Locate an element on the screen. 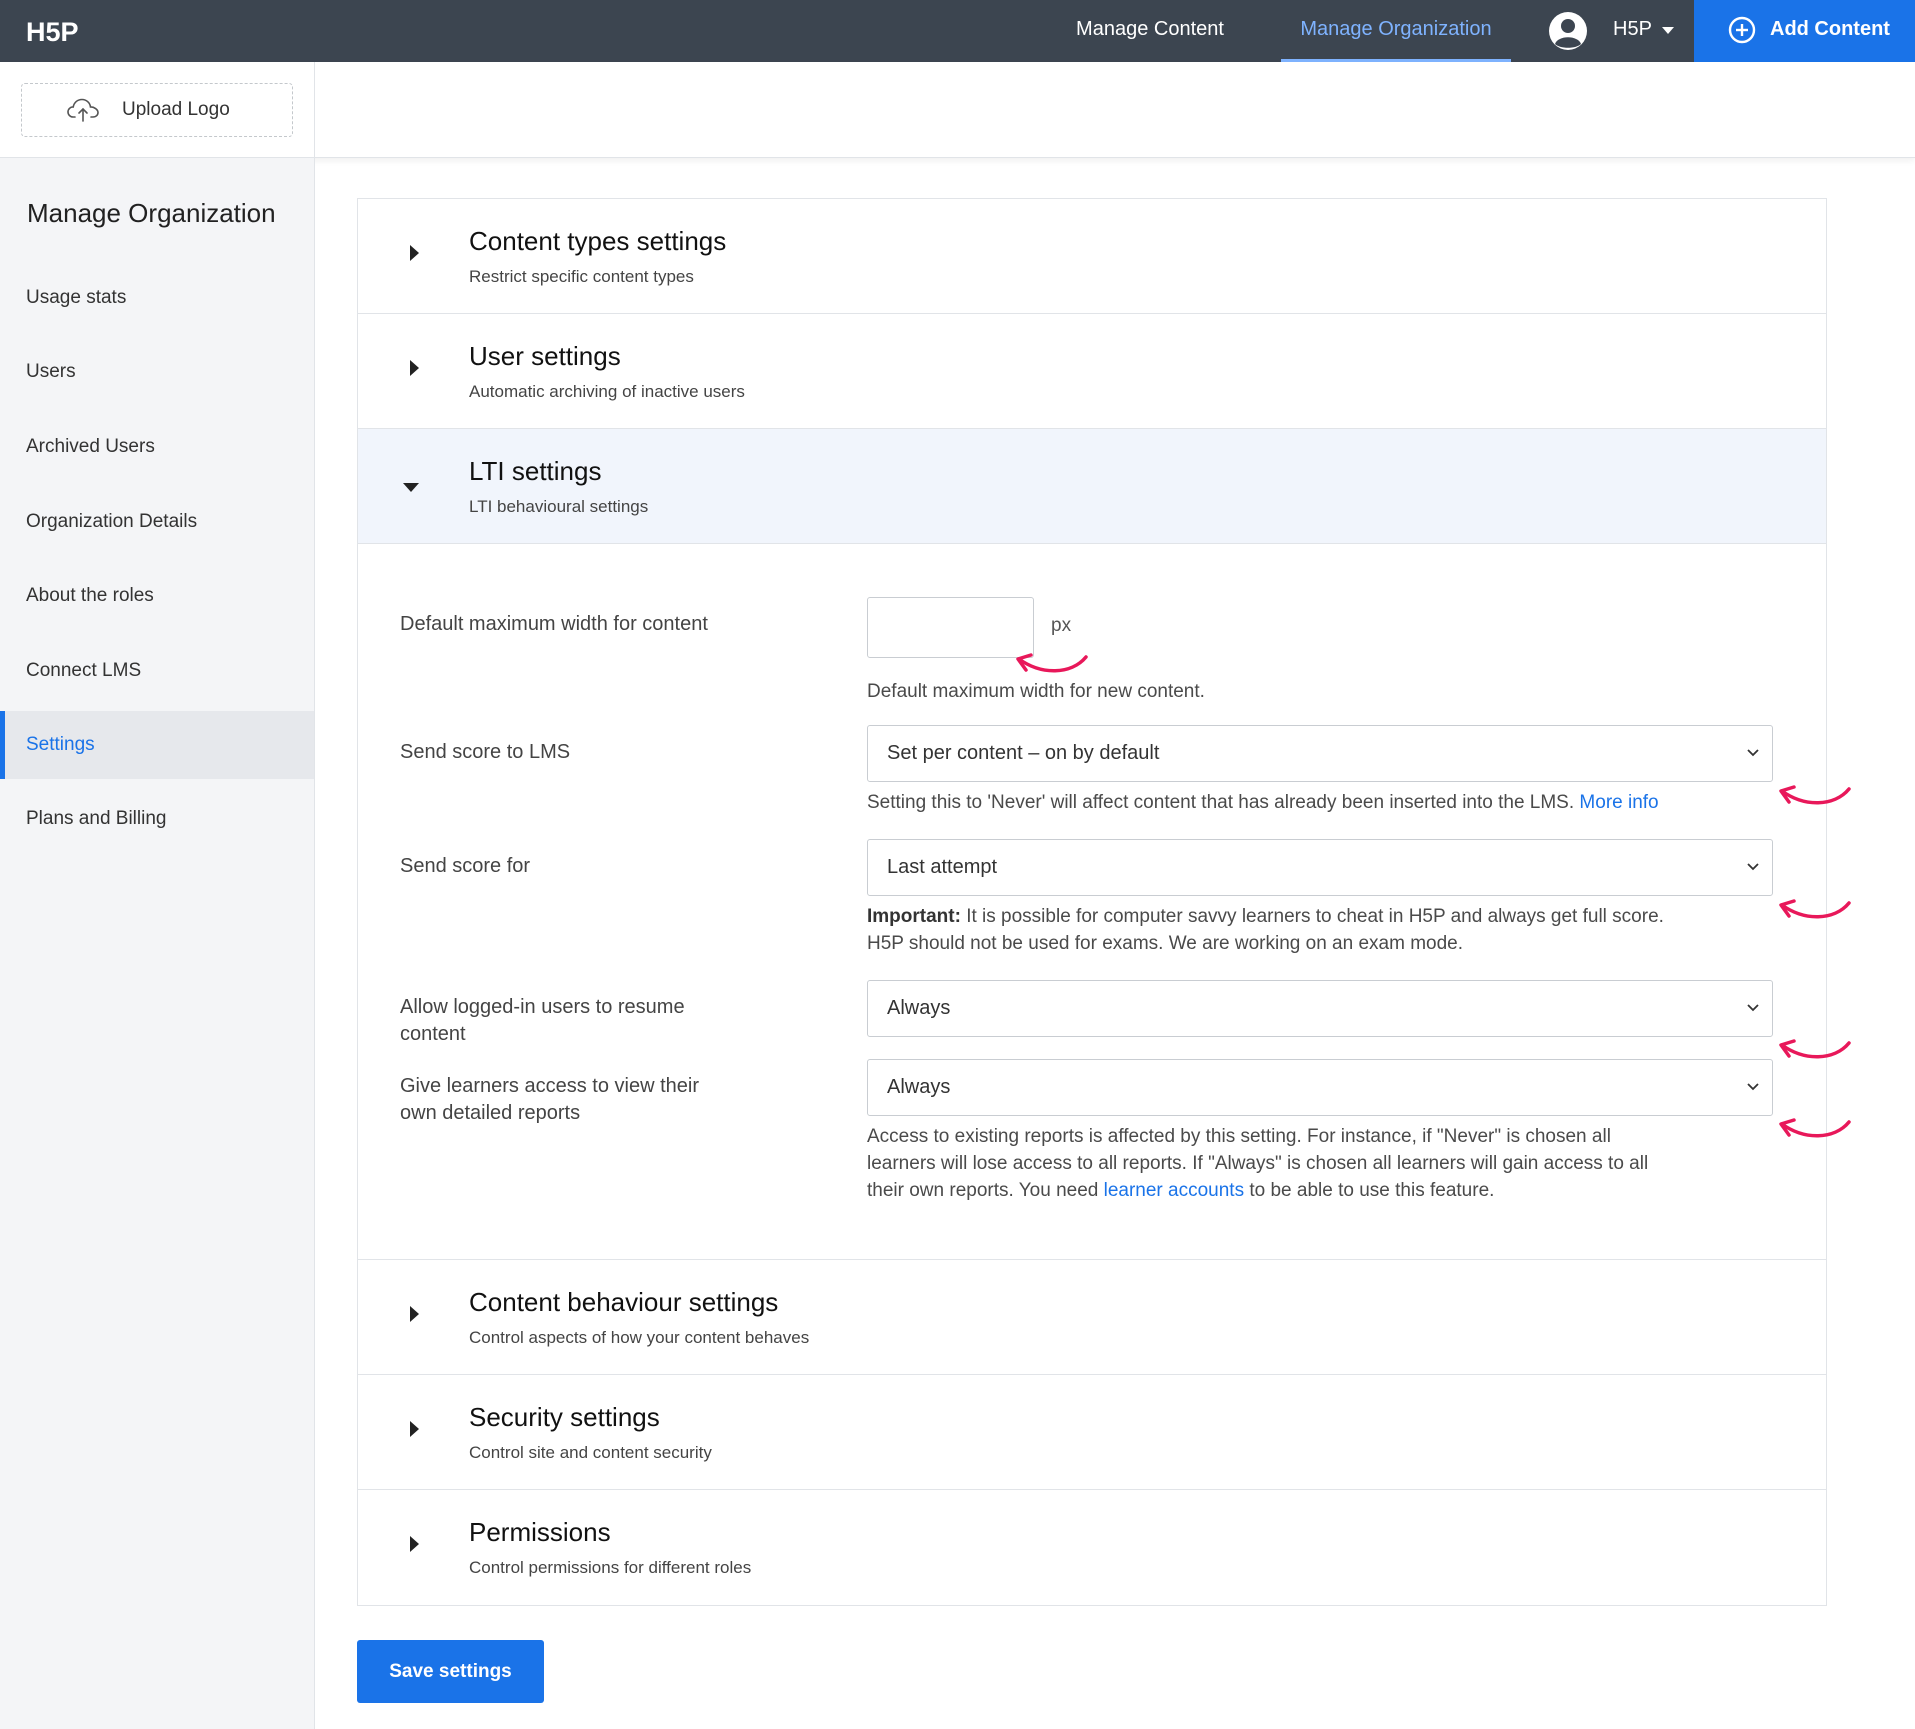 Image resolution: width=1915 pixels, height=1729 pixels. svg-text: H5P is located at coordinates (52, 31).